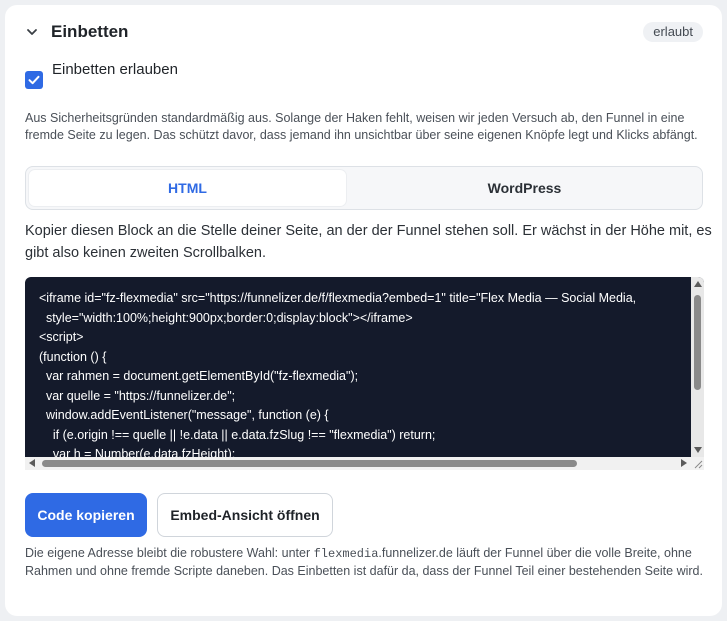 Image resolution: width=727 pixels, height=621 pixels. What do you see at coordinates (697, 463) in the screenshot?
I see `resize-handle-icon` at bounding box center [697, 463].